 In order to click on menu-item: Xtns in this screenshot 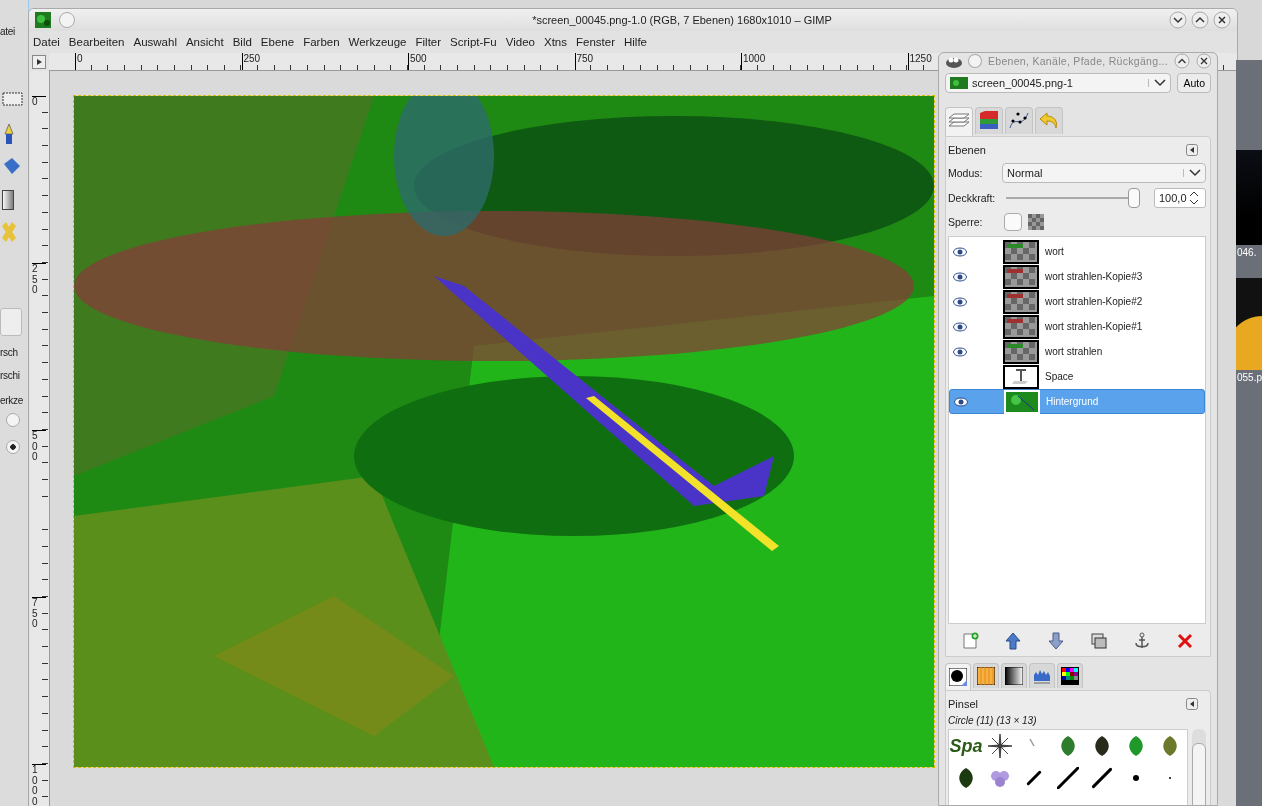, I will do `click(555, 42)`.